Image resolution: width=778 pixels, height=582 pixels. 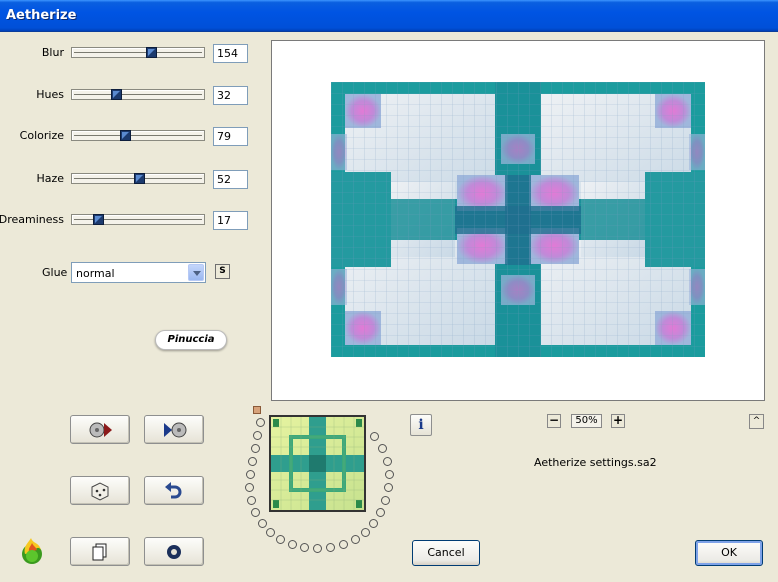 I want to click on glue-dropdown: normal, so click(x=138, y=272).